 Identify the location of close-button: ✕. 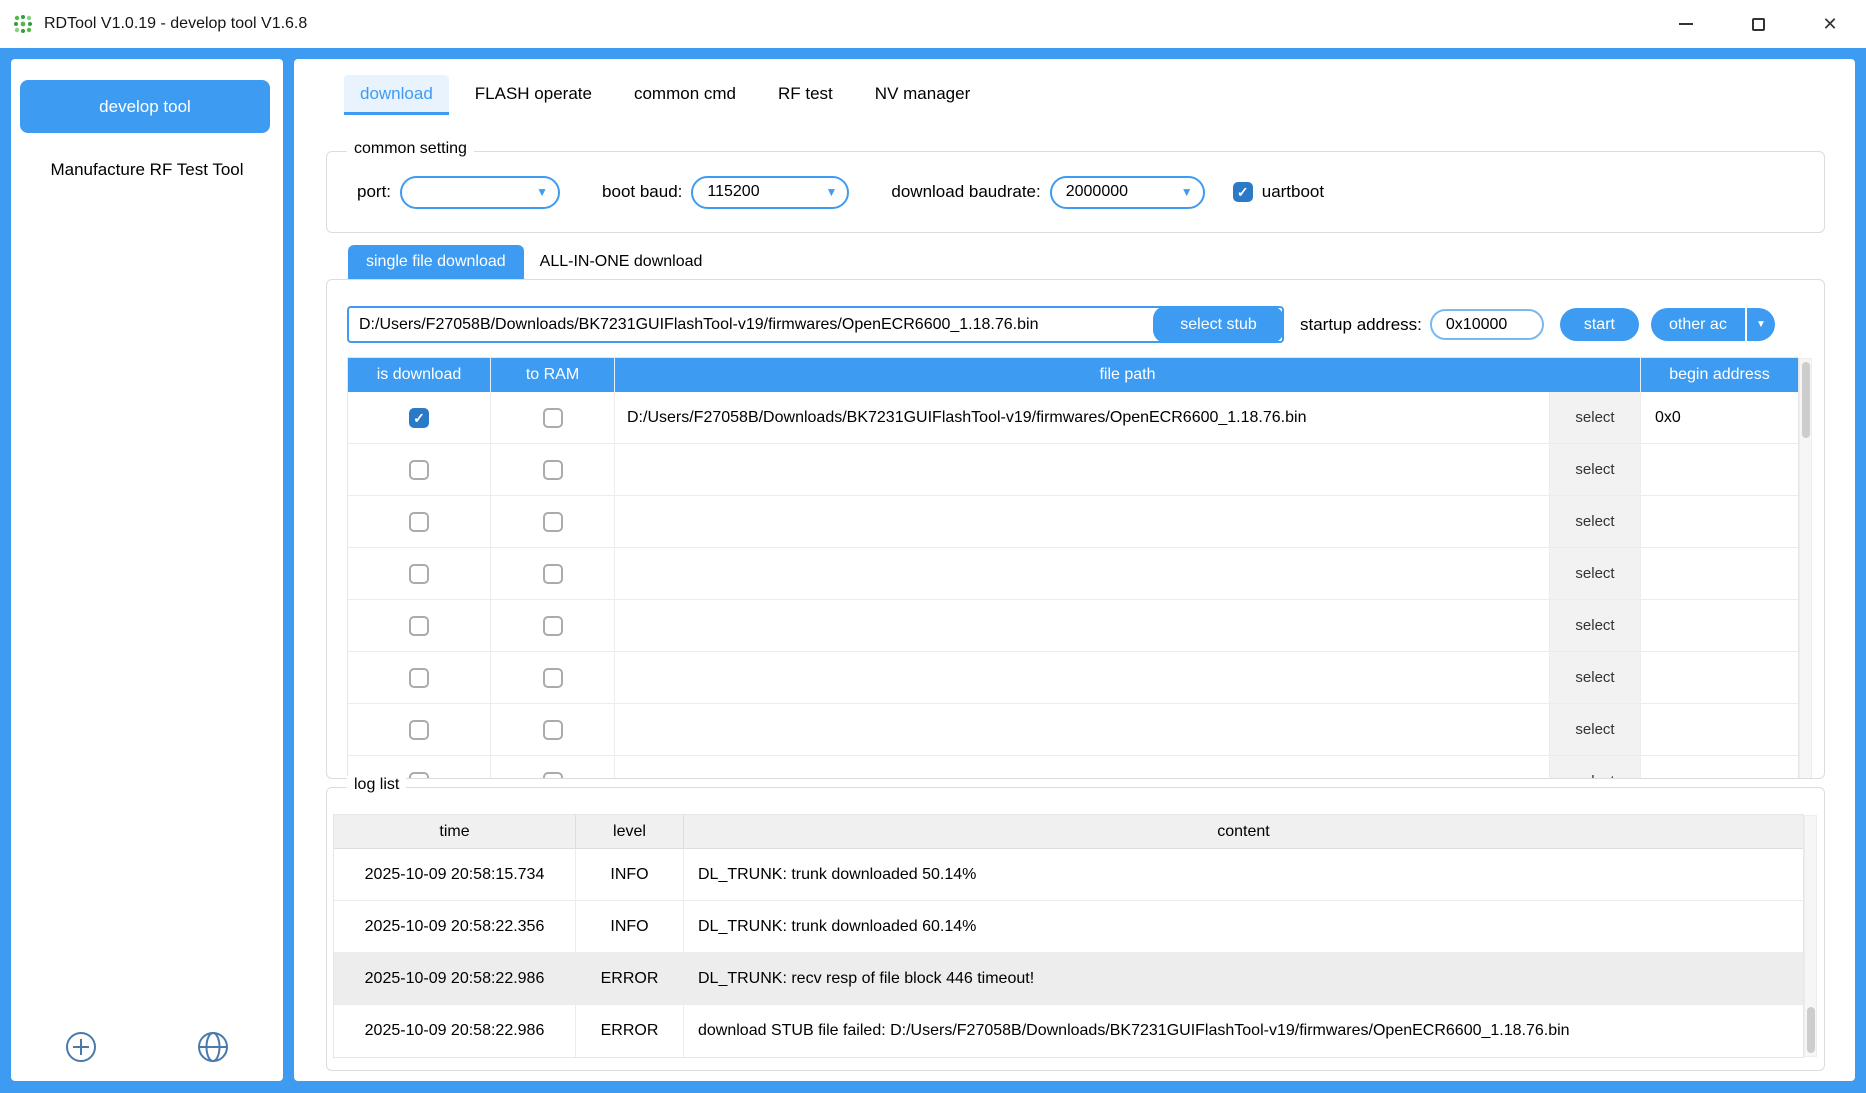
(1830, 24).